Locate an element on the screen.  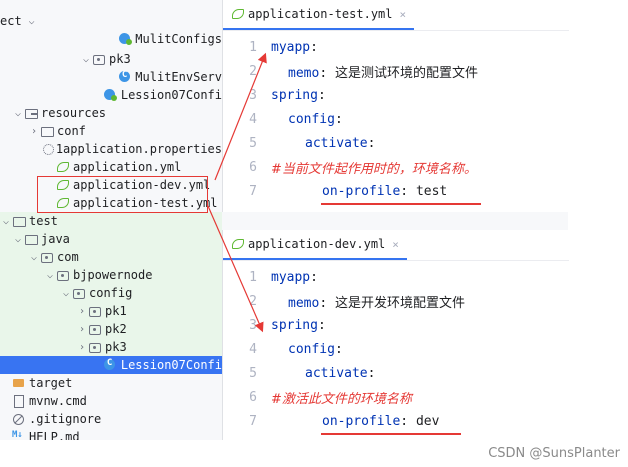
yaml-value: test is located at coordinates (431, 191).